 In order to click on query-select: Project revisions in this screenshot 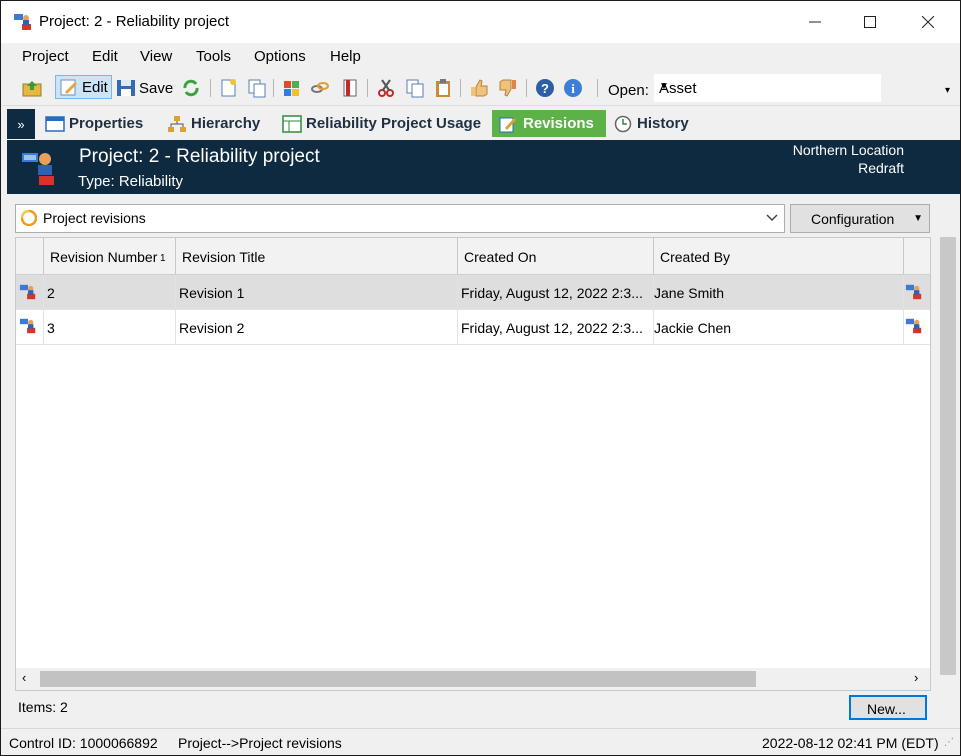, I will do `click(400, 218)`.